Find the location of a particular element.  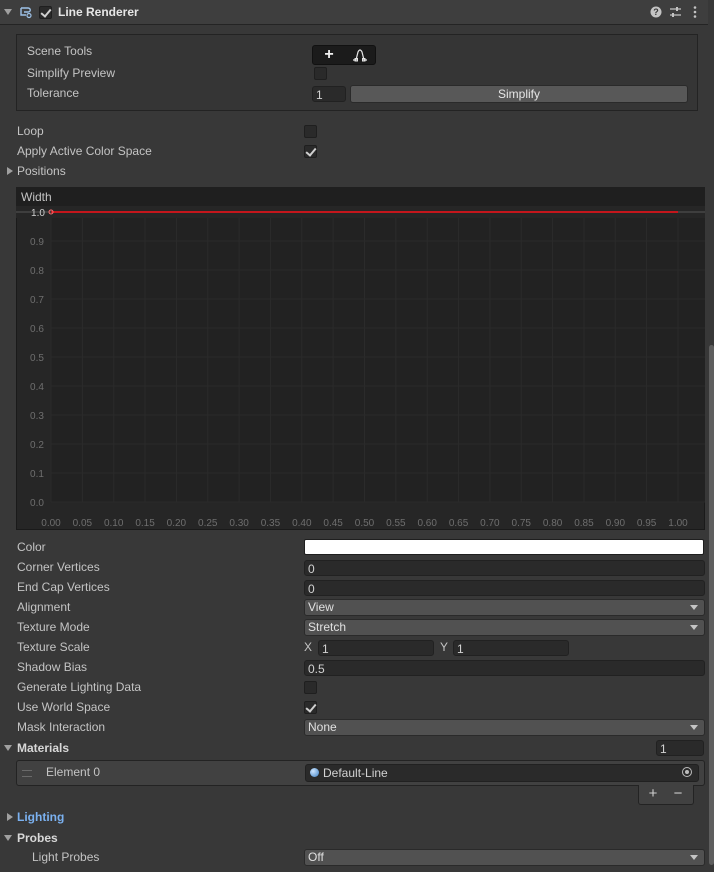

apply-color-space-checkbox is located at coordinates (310, 151).